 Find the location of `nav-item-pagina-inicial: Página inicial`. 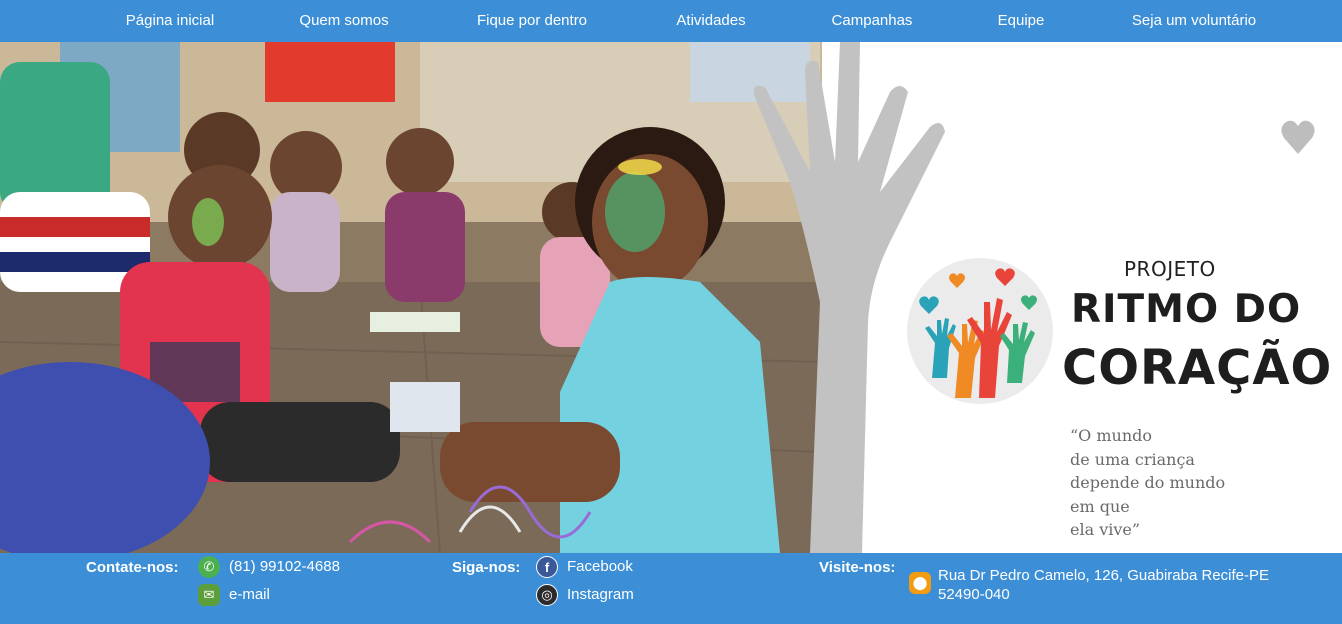

nav-item-pagina-inicial: Página inicial is located at coordinates (170, 21).